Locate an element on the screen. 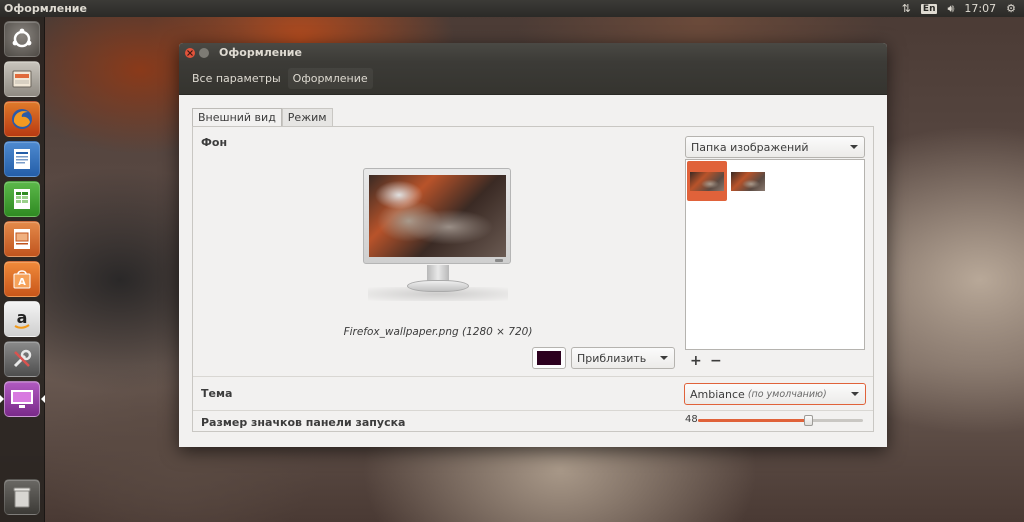 The height and width of the screenshot is (522, 1024). writer-document-icon is located at coordinates (22, 159).